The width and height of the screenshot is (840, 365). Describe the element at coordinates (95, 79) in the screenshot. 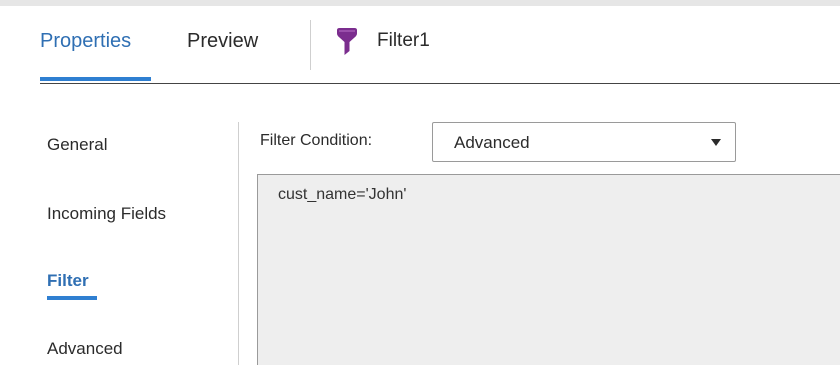

I see `active-tab-indicator` at that location.